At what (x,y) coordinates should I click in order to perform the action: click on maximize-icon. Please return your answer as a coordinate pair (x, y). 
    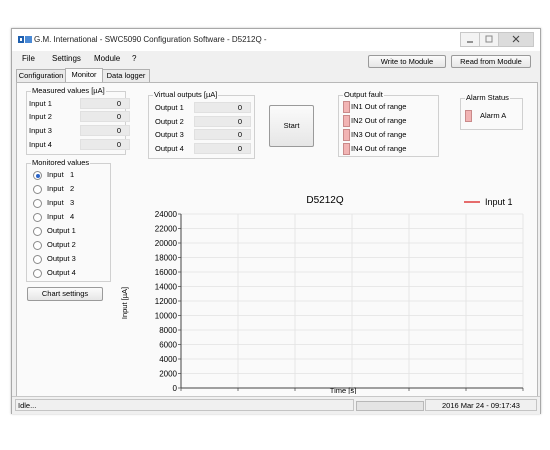
    Looking at the image, I should click on (489, 39).